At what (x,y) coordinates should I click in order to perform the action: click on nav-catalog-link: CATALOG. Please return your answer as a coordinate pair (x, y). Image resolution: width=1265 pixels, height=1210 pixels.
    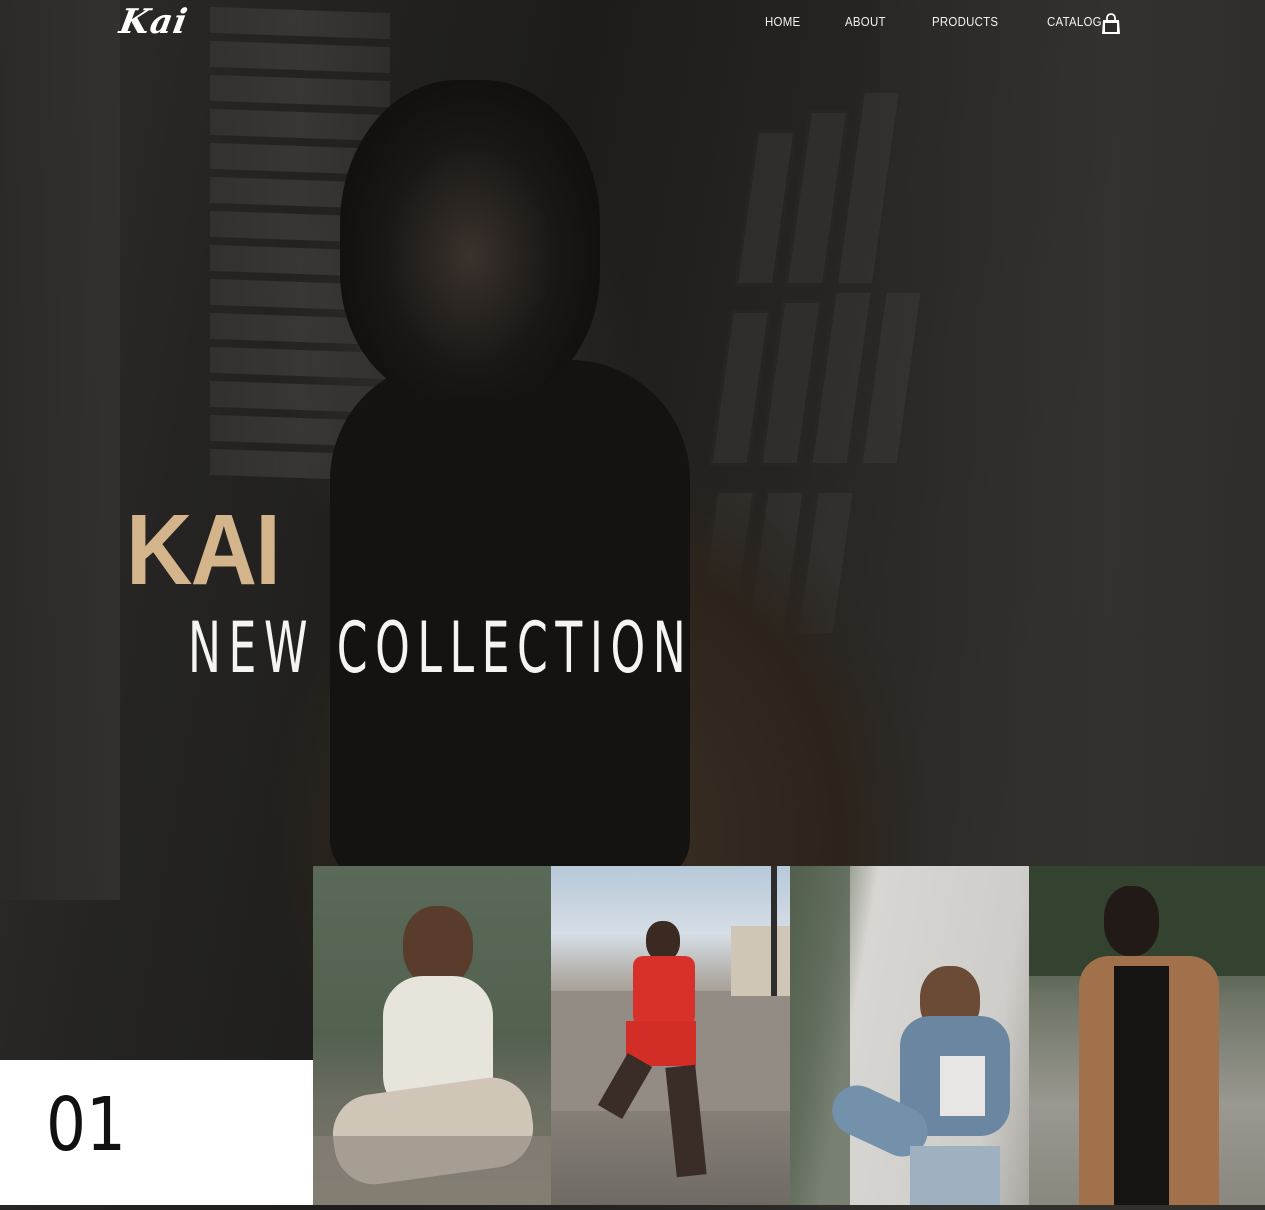
    Looking at the image, I should click on (1074, 21).